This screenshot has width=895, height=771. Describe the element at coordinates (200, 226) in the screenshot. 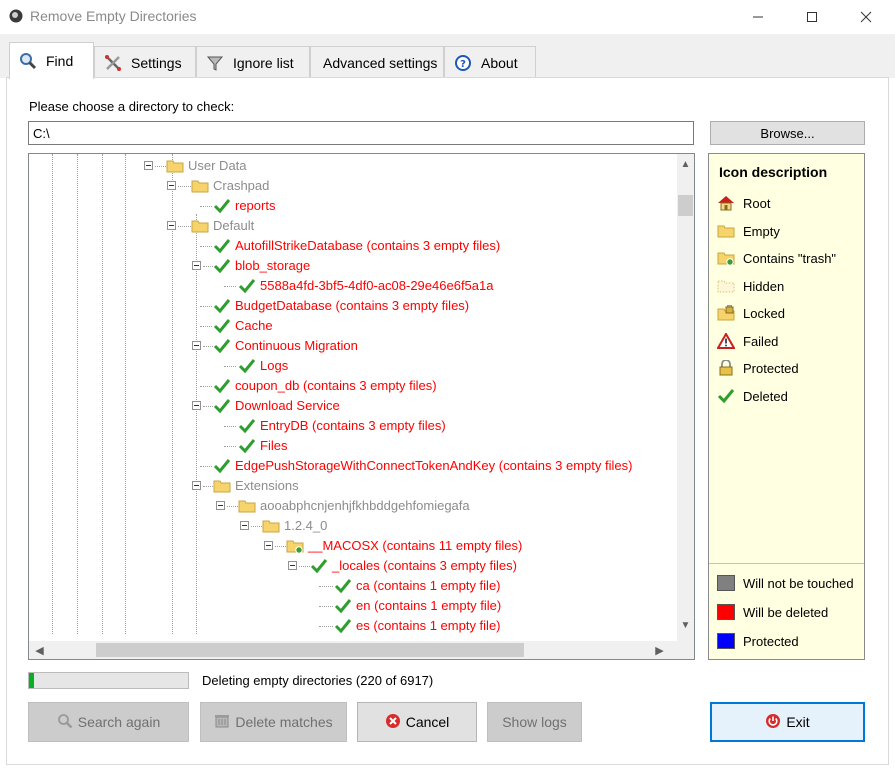

I see `folder-icon` at that location.